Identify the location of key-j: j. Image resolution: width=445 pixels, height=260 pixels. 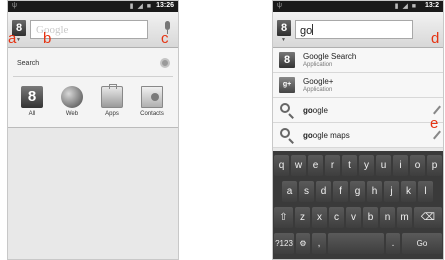
(391, 191).